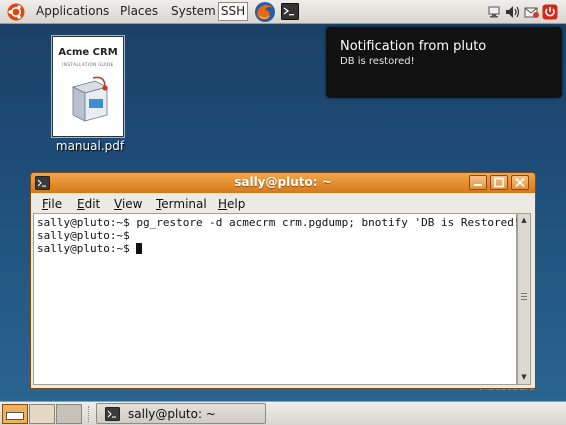 Image resolution: width=566 pixels, height=425 pixels. I want to click on menu-terminal-label: erminal, so click(184, 204).